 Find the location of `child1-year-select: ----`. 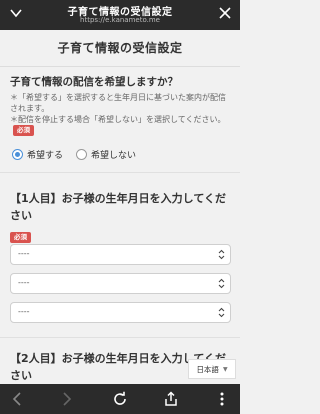

child1-year-select: ---- is located at coordinates (120, 254).